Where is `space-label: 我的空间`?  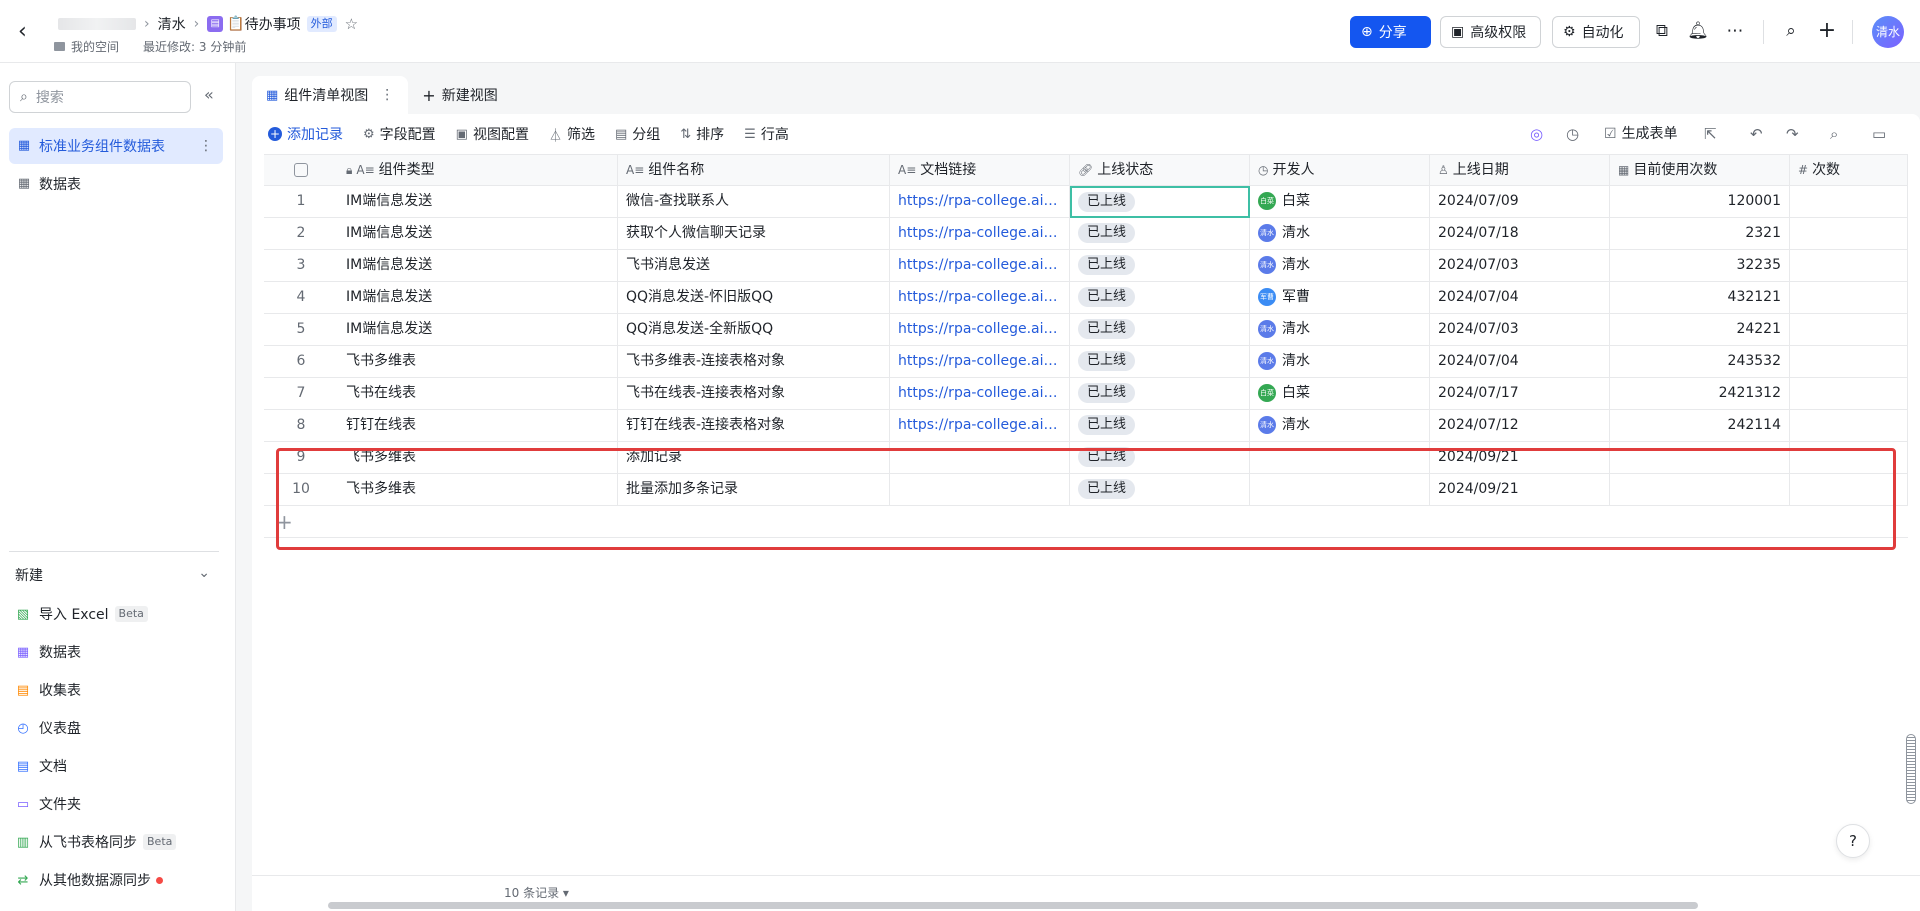
space-label: 我的空间 is located at coordinates (95, 46).